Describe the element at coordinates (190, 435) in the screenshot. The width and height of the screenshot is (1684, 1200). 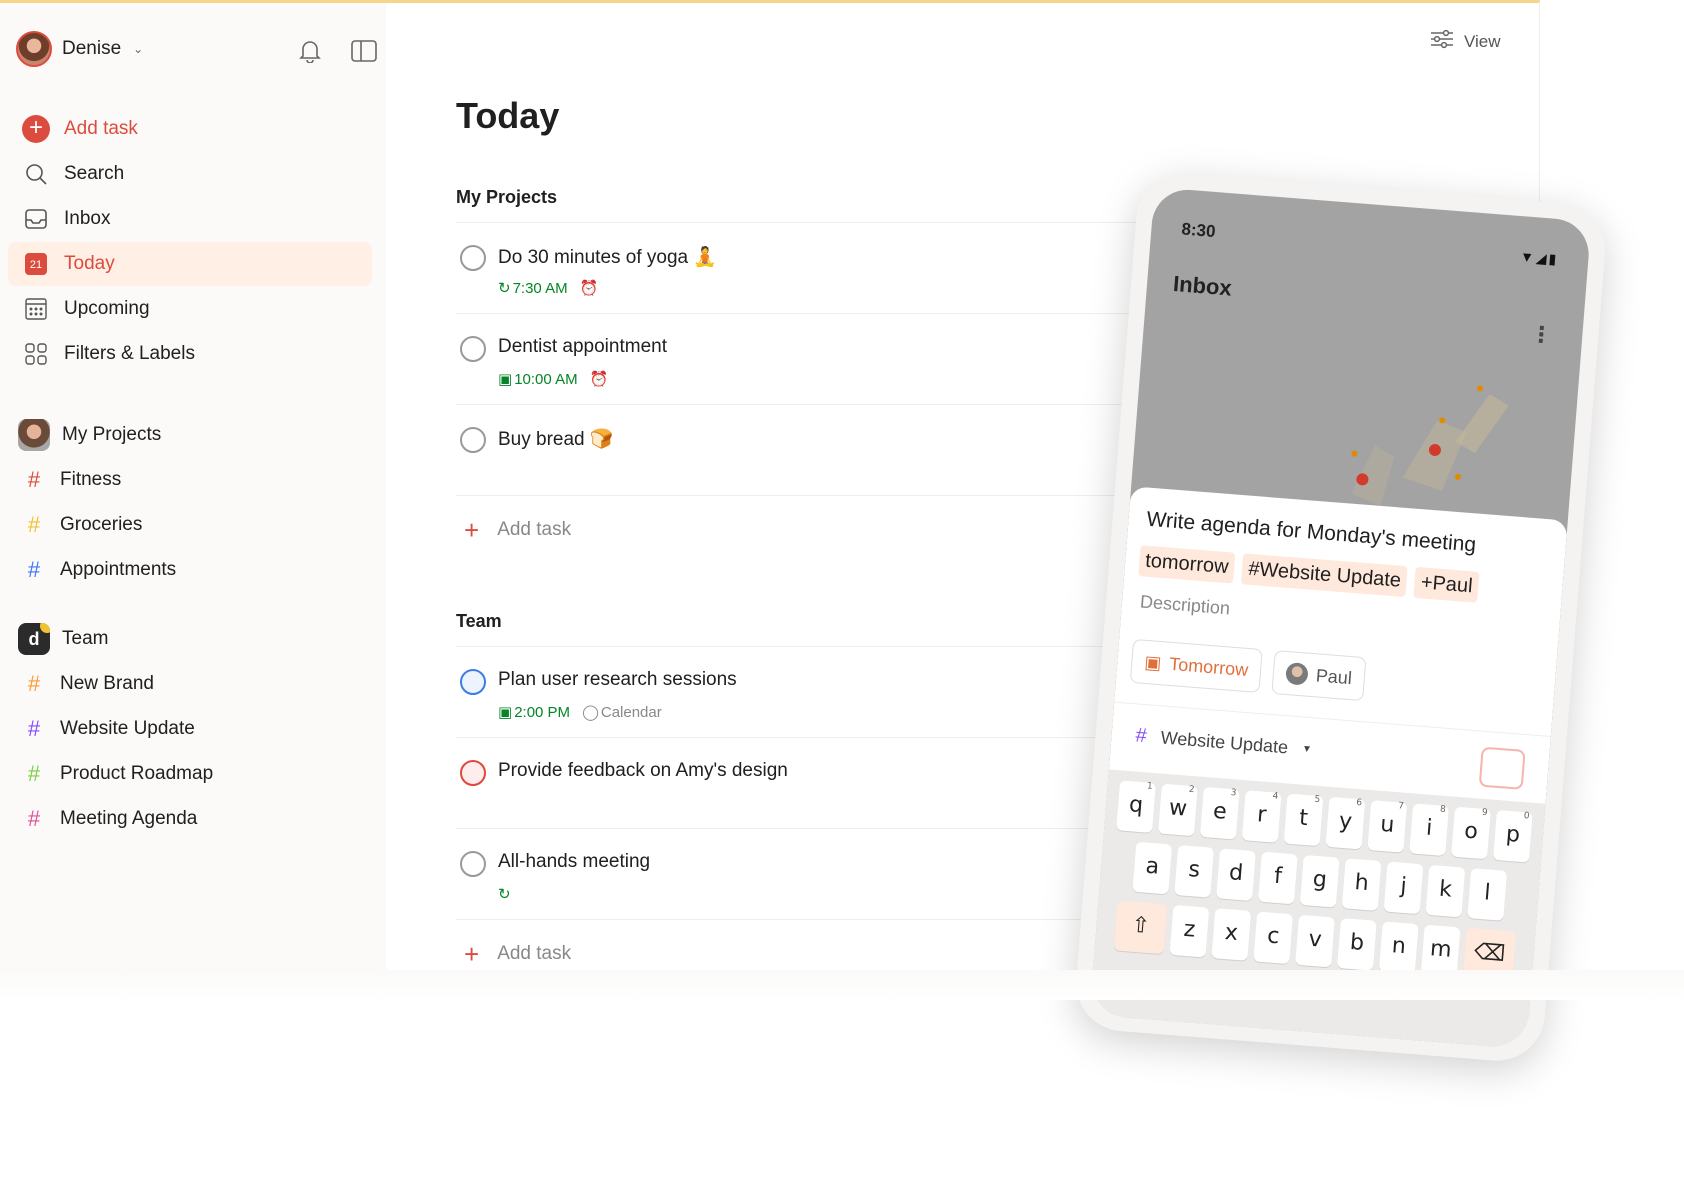
I see `my-projects-header: My Projects` at that location.